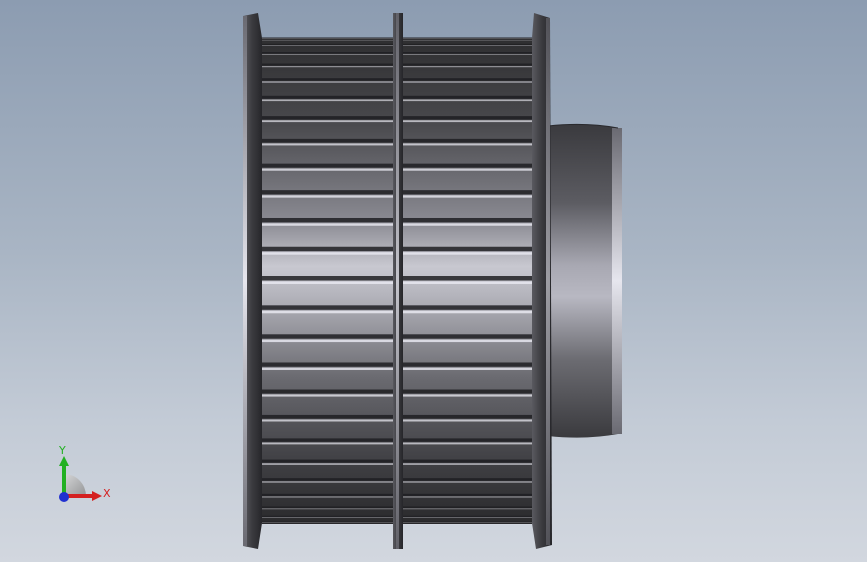 The height and width of the screenshot is (562, 867). Describe the element at coordinates (84, 473) in the screenshot. I see `coordinate-triad: Y X` at that location.